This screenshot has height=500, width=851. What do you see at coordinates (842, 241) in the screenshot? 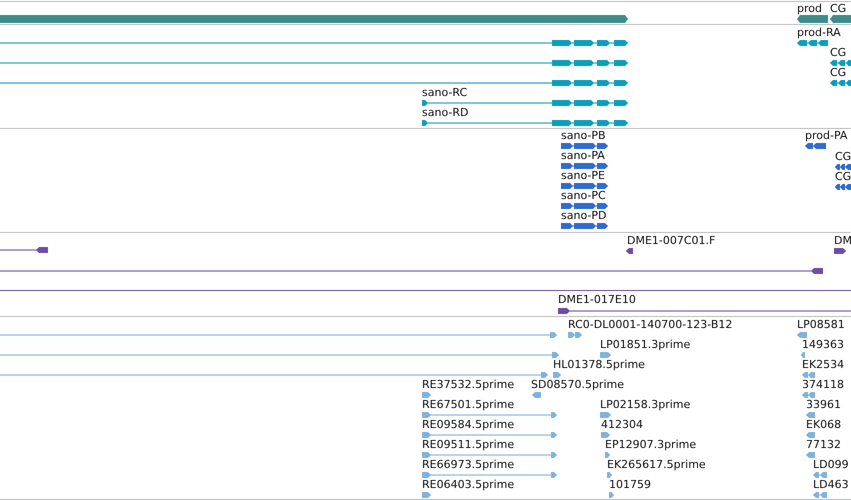
I see `feature-label: DM` at bounding box center [842, 241].